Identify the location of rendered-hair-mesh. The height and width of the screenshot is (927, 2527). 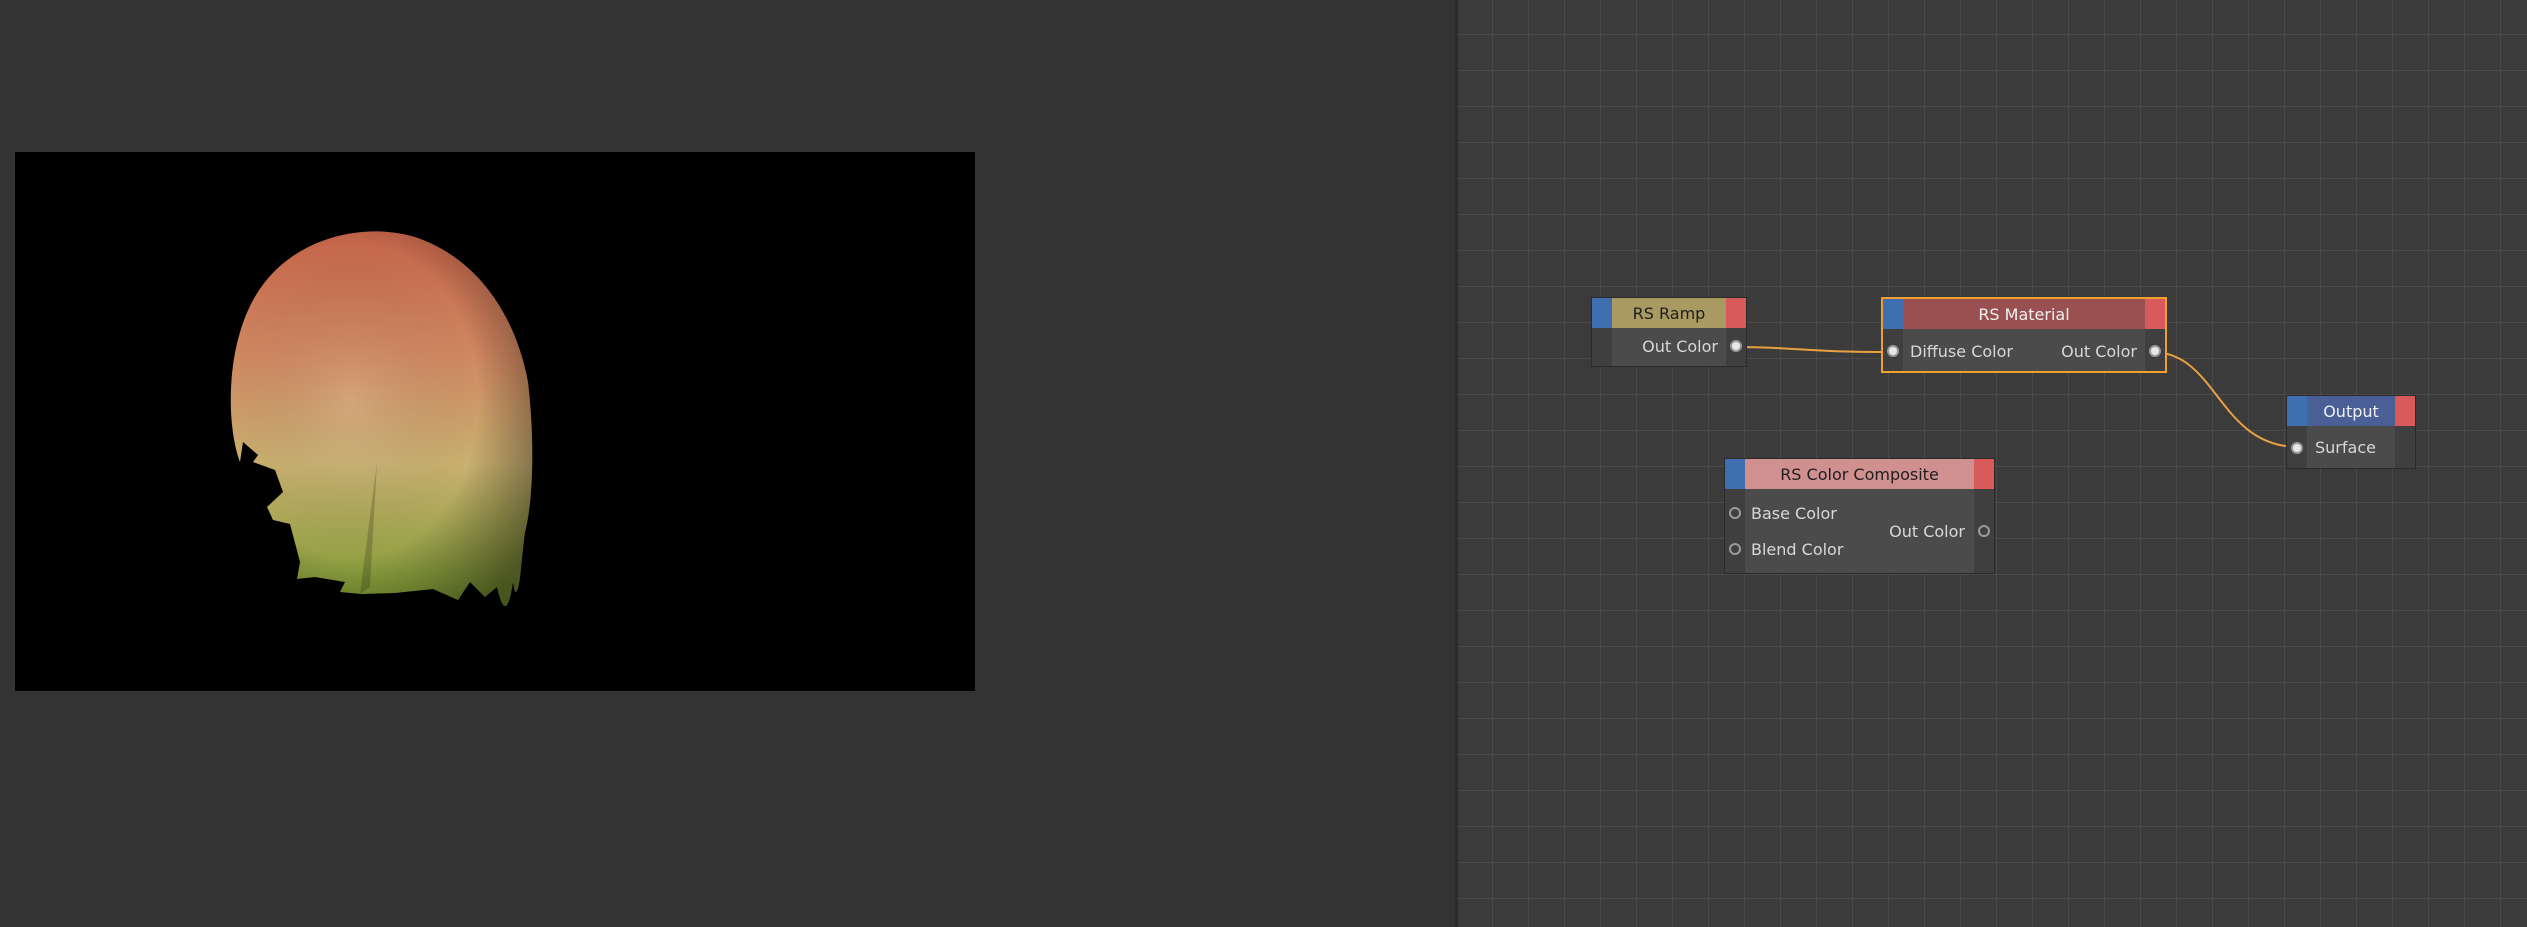
(381, 419).